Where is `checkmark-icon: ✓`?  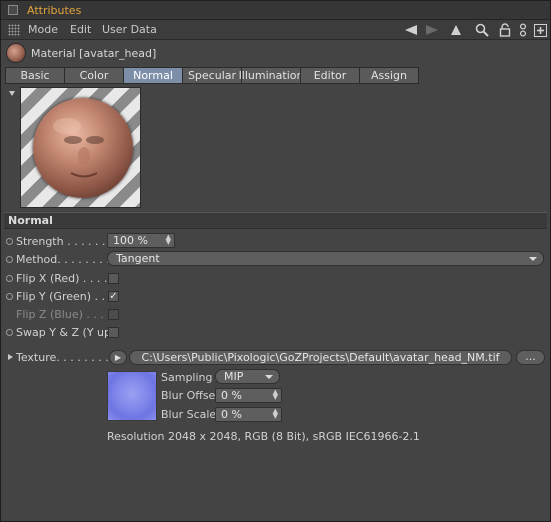 checkmark-icon: ✓ is located at coordinates (113, 296).